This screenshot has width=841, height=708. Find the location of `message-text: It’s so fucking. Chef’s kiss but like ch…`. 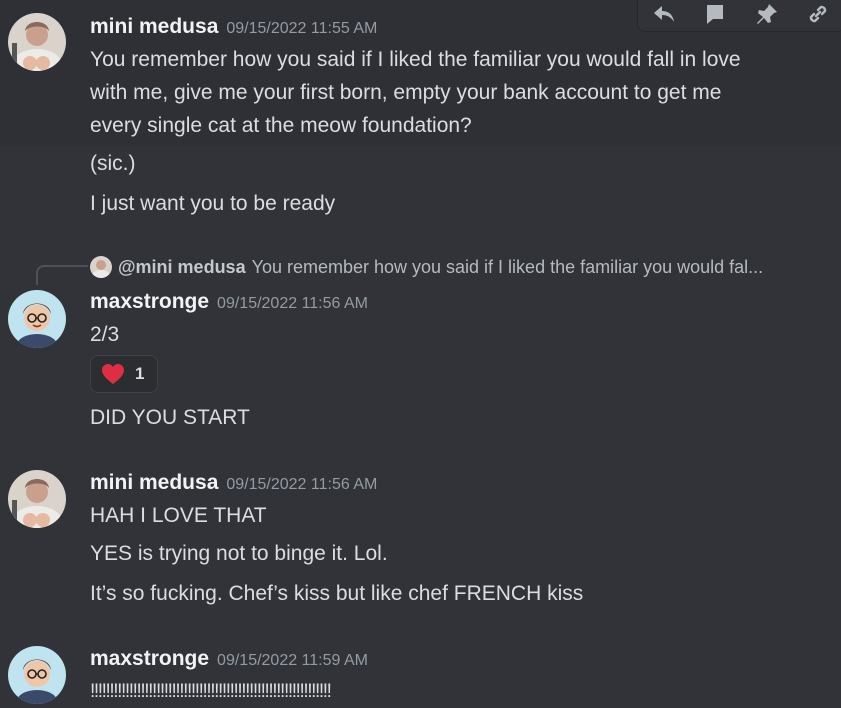

message-text: It’s so fucking. Chef’s kiss but like ch… is located at coordinates (337, 593).